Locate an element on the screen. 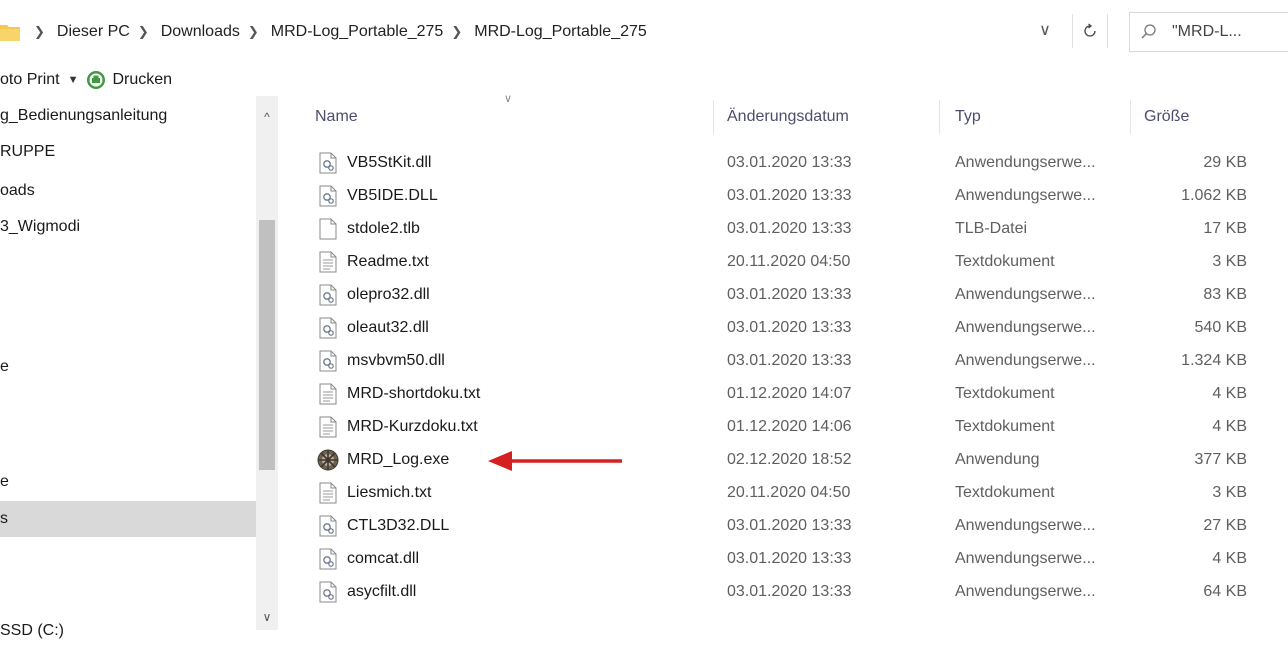 Image resolution: width=1288 pixels, height=647 pixels. file-name: stdole2.tlb is located at coordinates (383, 228).